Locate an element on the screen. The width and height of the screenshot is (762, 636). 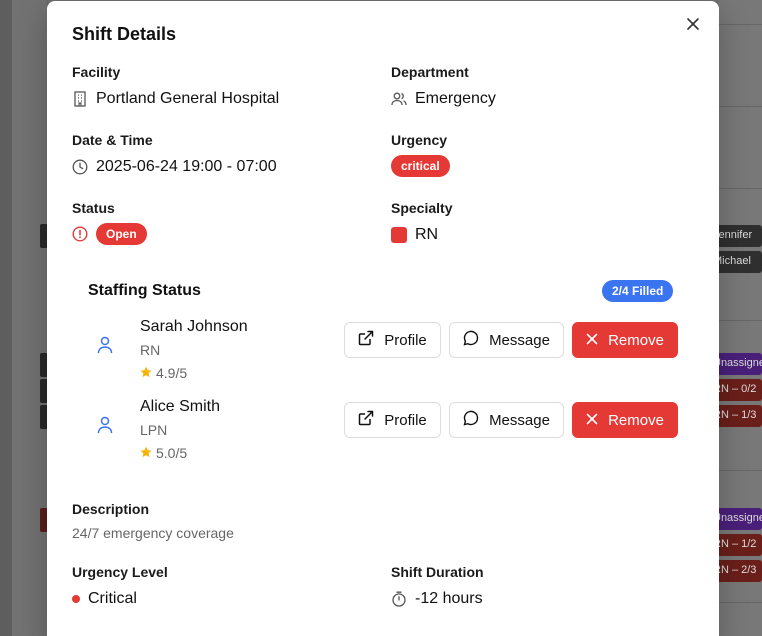
rating-value: 5.0/5 is located at coordinates (172, 453).